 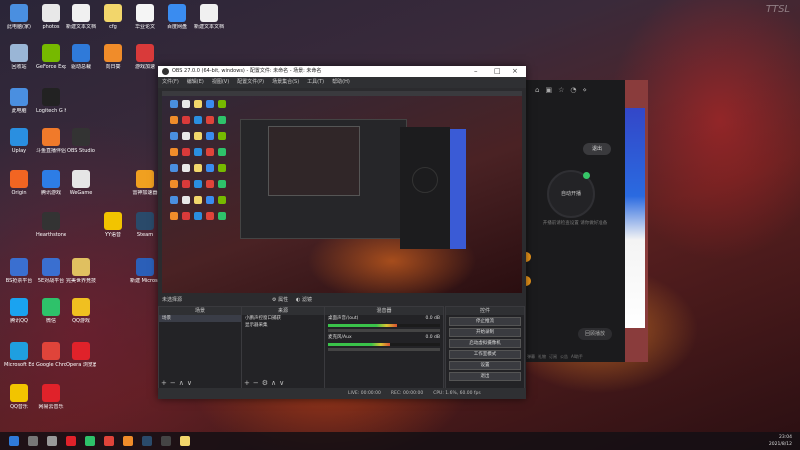 I want to click on scene-controls: +−∧∨, so click(x=178, y=383).